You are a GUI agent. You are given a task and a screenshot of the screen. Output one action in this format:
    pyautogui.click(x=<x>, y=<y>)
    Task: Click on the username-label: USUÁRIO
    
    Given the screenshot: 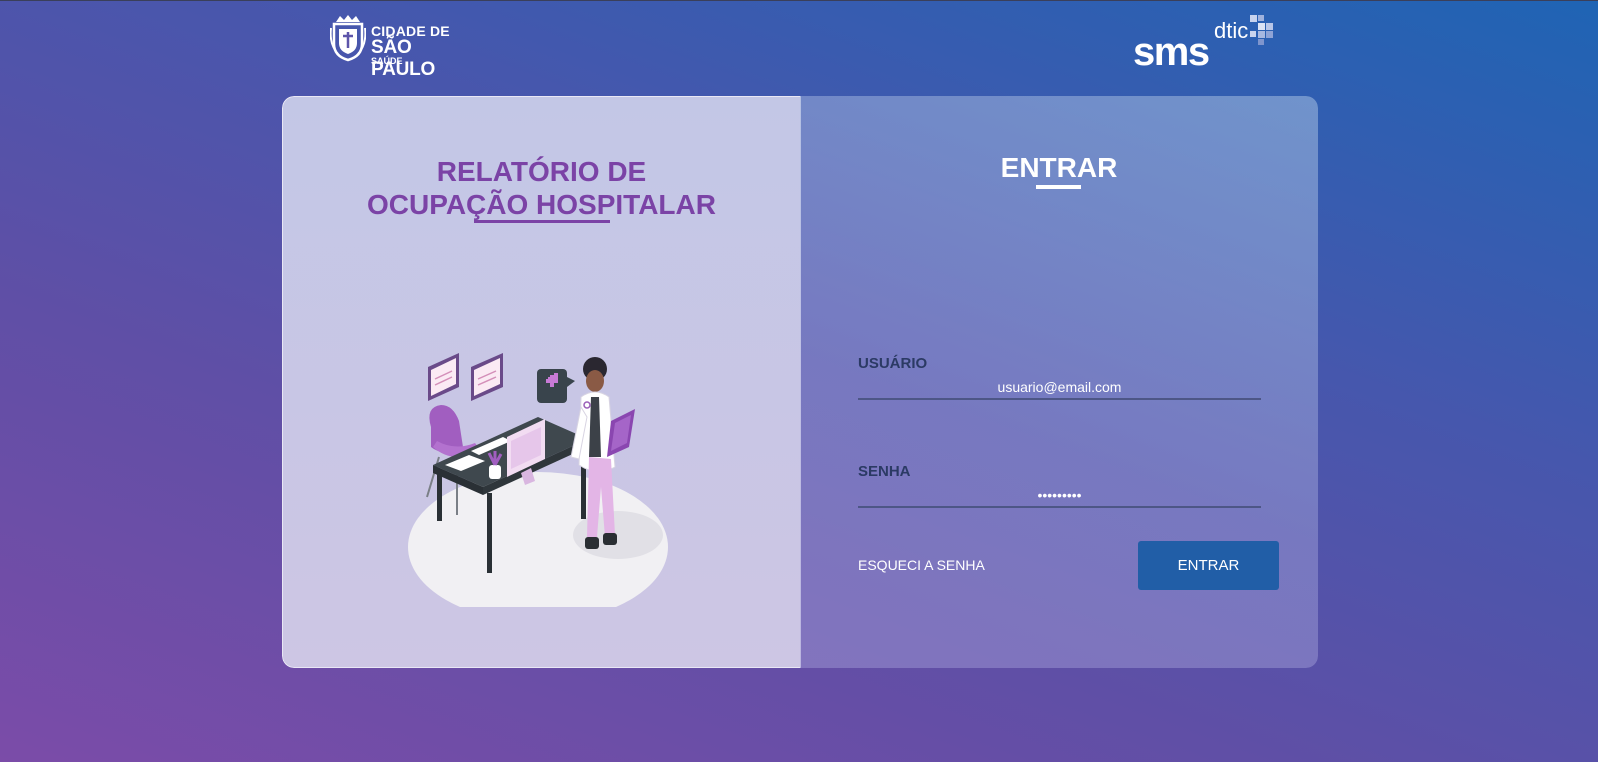 What is the action you would take?
    pyautogui.click(x=893, y=363)
    